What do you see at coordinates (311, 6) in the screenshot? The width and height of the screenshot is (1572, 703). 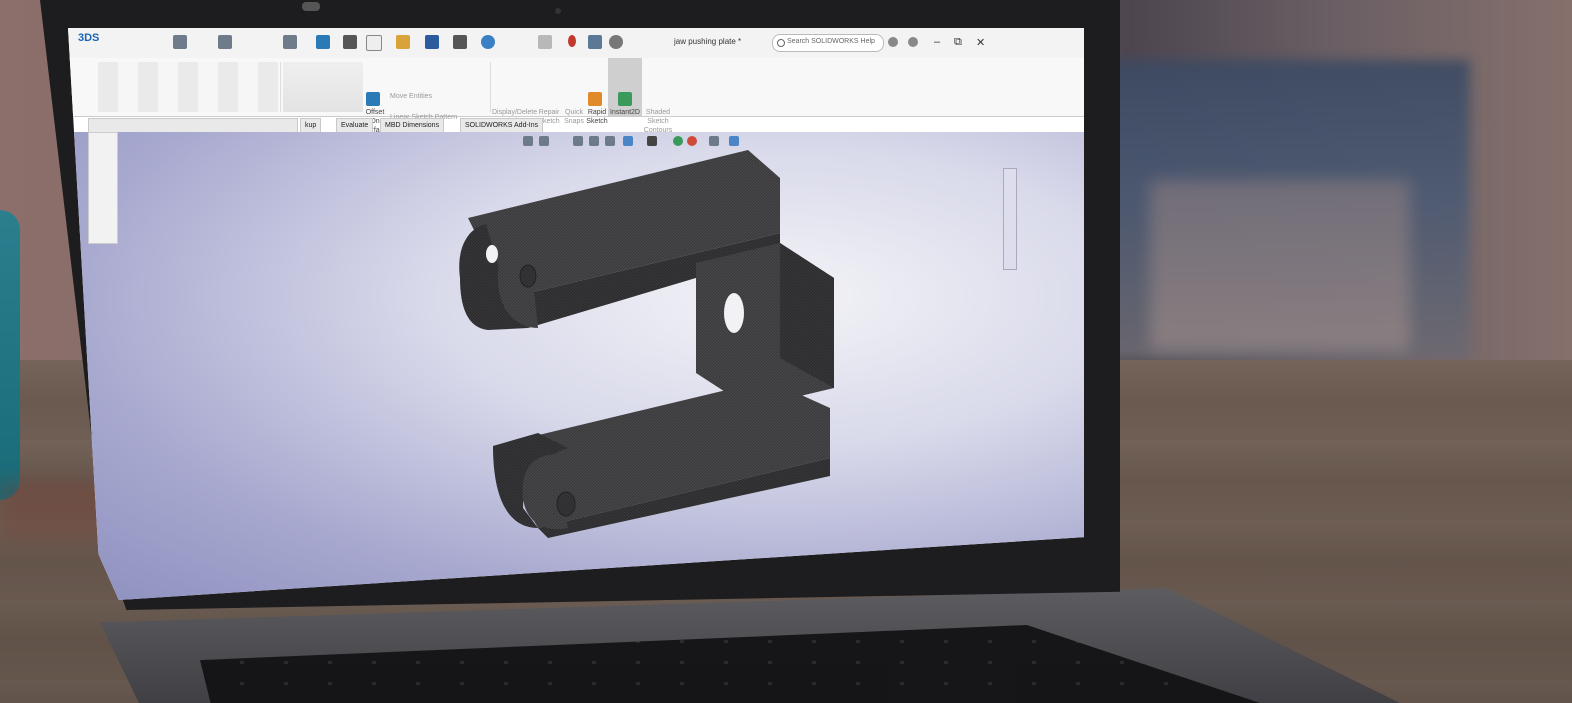 I see `webcam-icon` at bounding box center [311, 6].